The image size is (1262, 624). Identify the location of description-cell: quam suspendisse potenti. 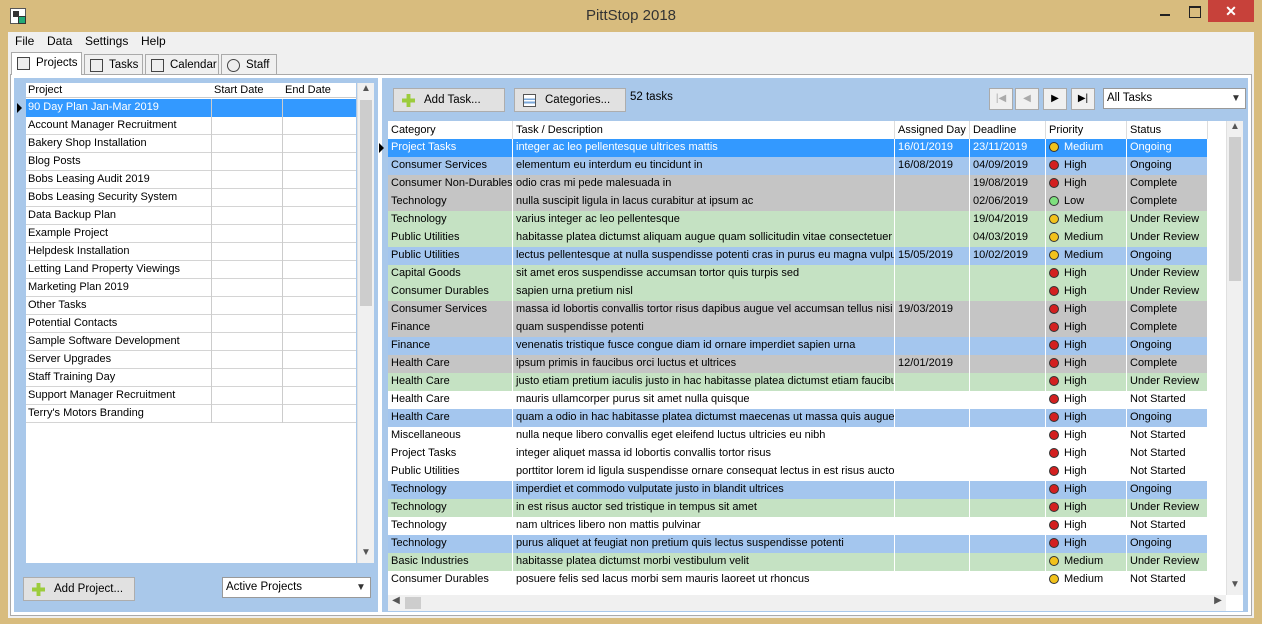
(704, 328).